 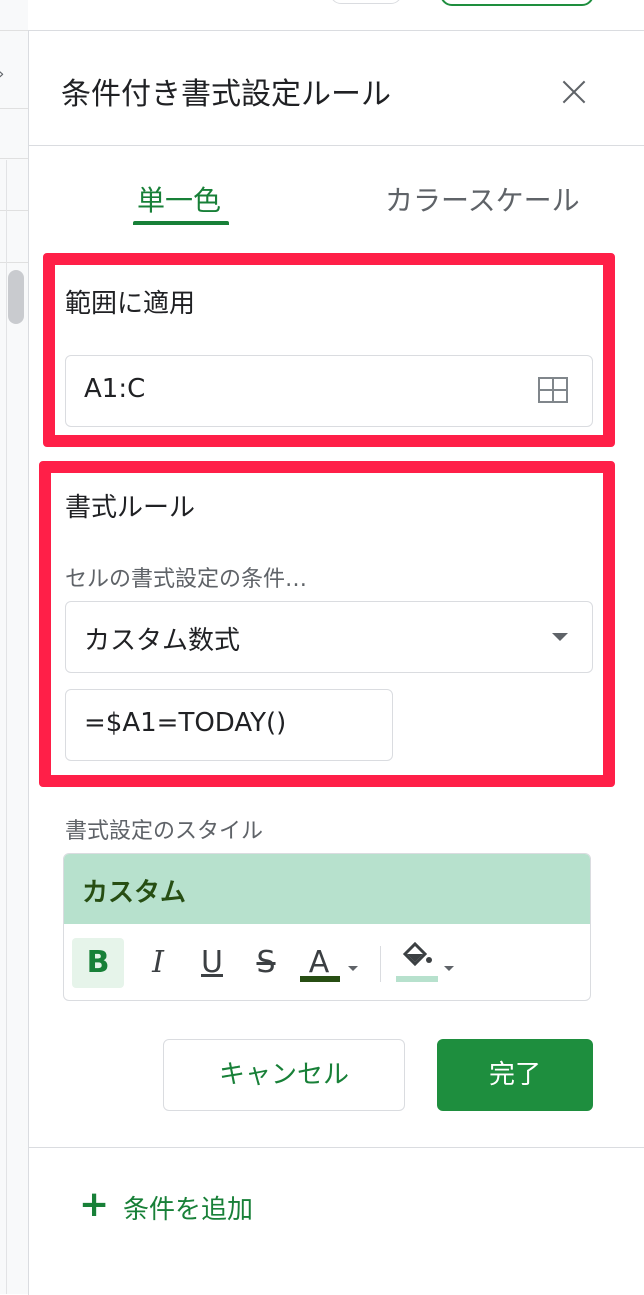 I want to click on style-preview: カスタム, so click(x=327, y=889).